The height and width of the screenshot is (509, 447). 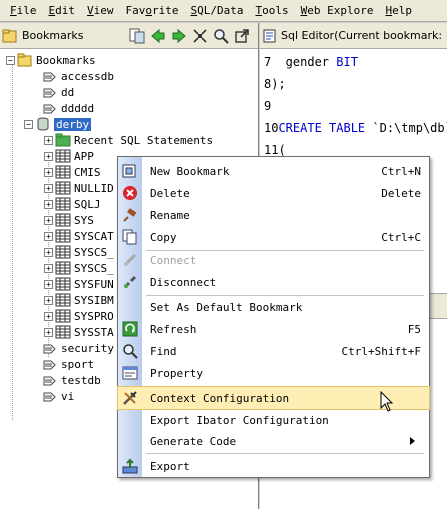 What do you see at coordinates (79, 268) in the screenshot?
I see `tree-item-syscs-2: + SYSCS_` at bounding box center [79, 268].